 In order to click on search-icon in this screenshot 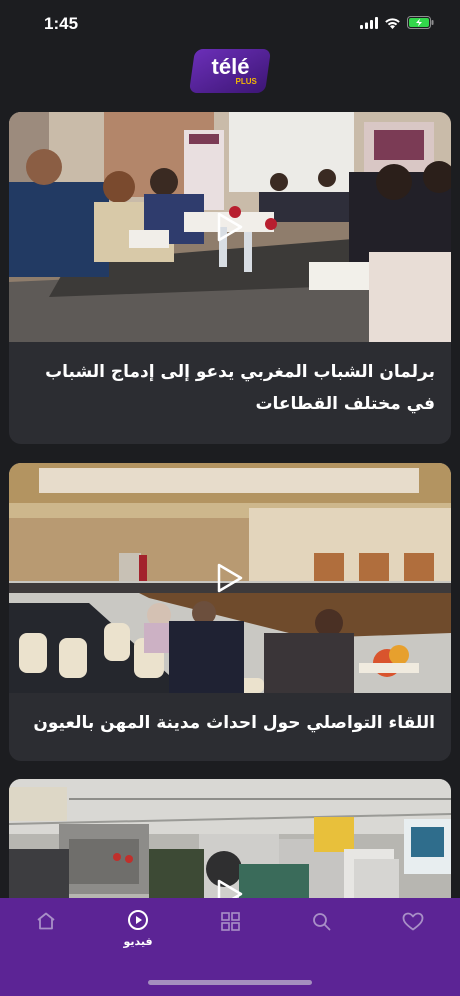, I will do `click(321, 922)`.